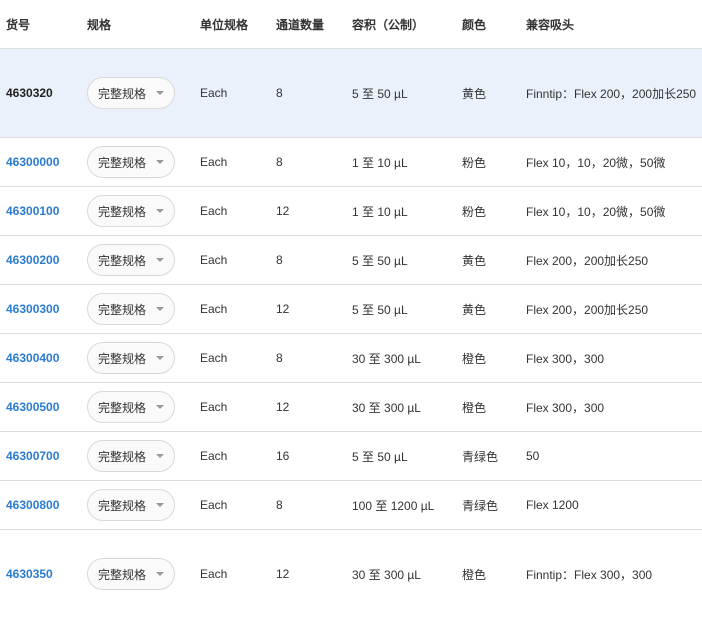 The image size is (702, 618). I want to click on sku-link: 46300500, so click(43, 407).